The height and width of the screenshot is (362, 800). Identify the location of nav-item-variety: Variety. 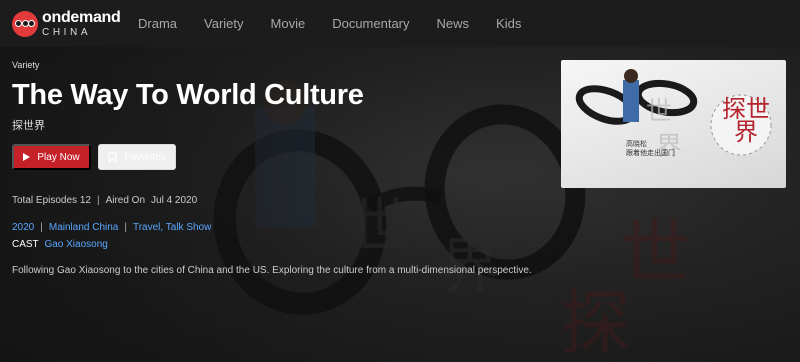
(224, 23).